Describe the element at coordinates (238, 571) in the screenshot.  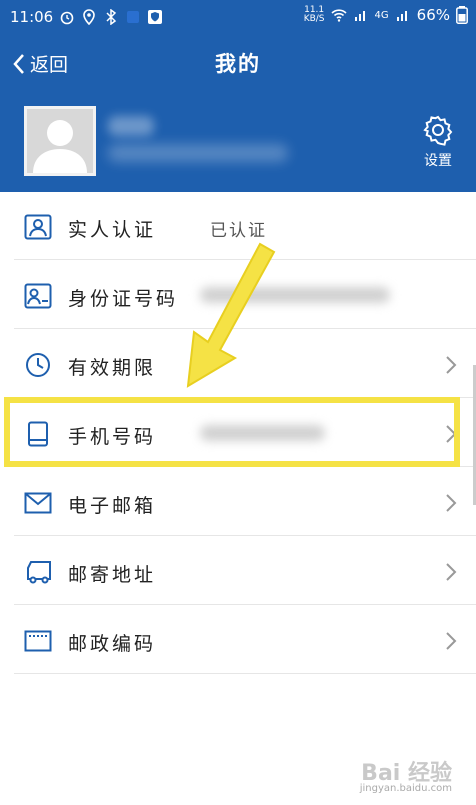
I see `list-item-mailing-address: 邮寄地址` at that location.